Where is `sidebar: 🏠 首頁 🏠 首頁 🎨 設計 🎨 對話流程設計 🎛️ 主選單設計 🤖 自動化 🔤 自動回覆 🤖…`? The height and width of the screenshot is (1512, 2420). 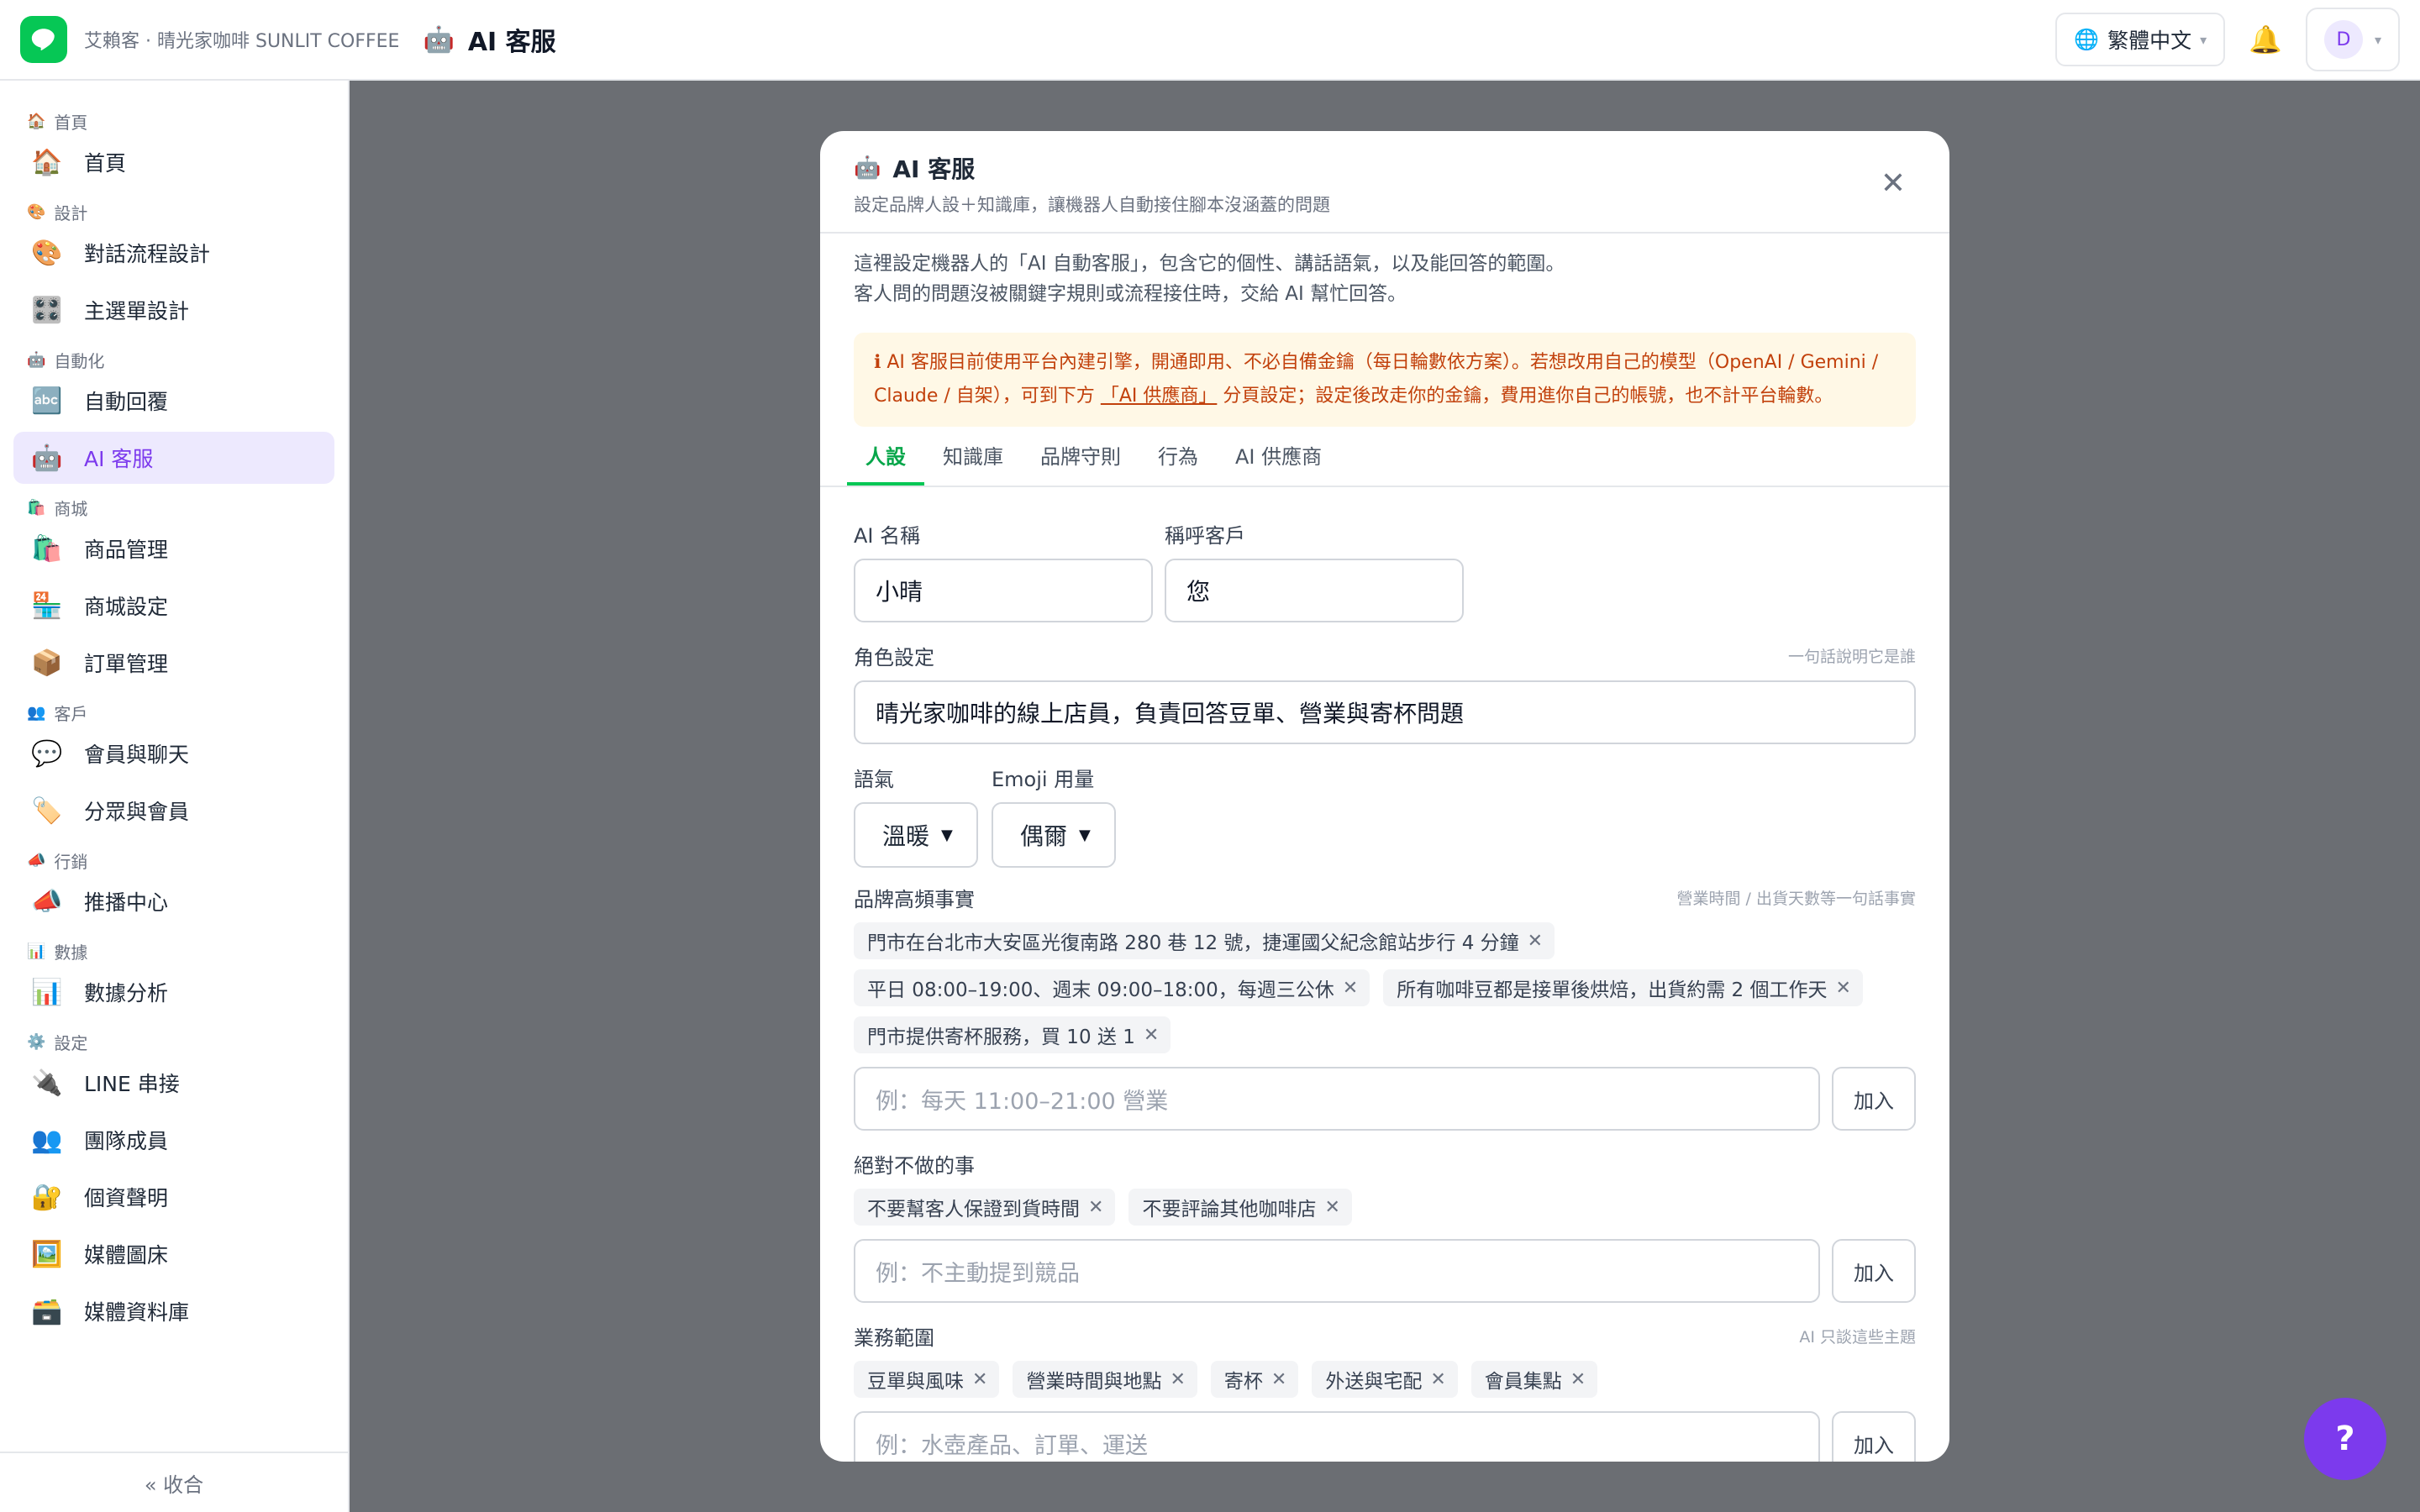
sidebar: 🏠 首頁 🏠 首頁 🎨 設計 🎨 對話流程設計 🎛️ 主選單設計 🤖 自動化 🔤 自動回覆 🤖… is located at coordinates (175, 796).